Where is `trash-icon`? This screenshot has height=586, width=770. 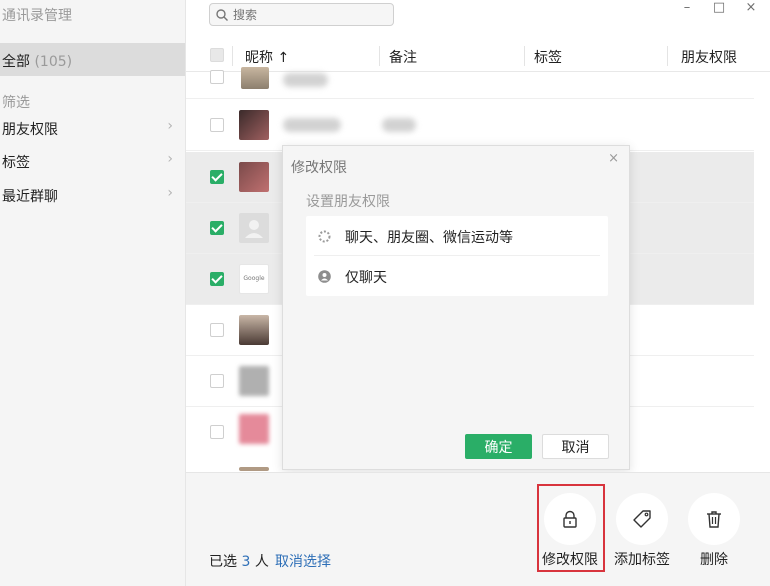 trash-icon is located at coordinates (714, 519).